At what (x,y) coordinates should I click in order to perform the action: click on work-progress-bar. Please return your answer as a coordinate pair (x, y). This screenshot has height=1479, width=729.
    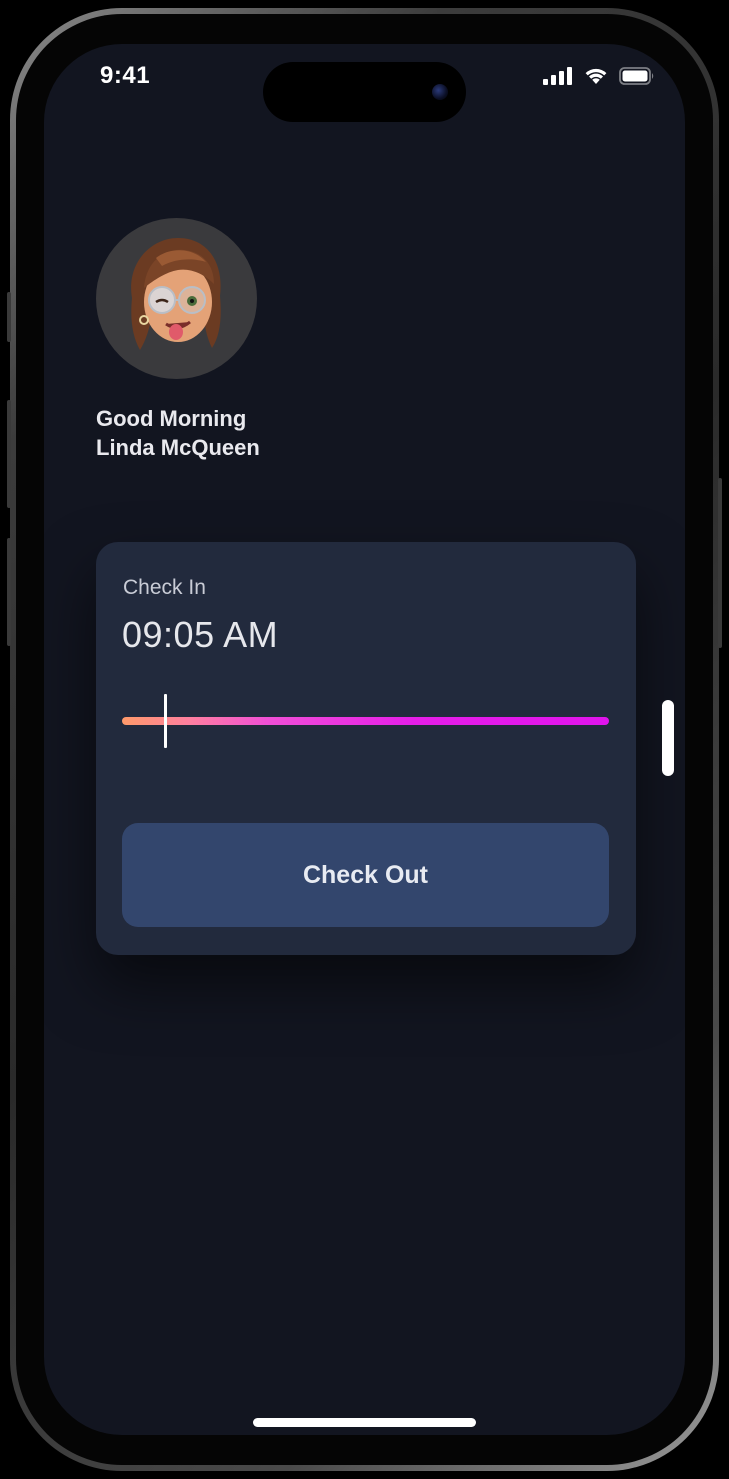
    Looking at the image, I should click on (365, 721).